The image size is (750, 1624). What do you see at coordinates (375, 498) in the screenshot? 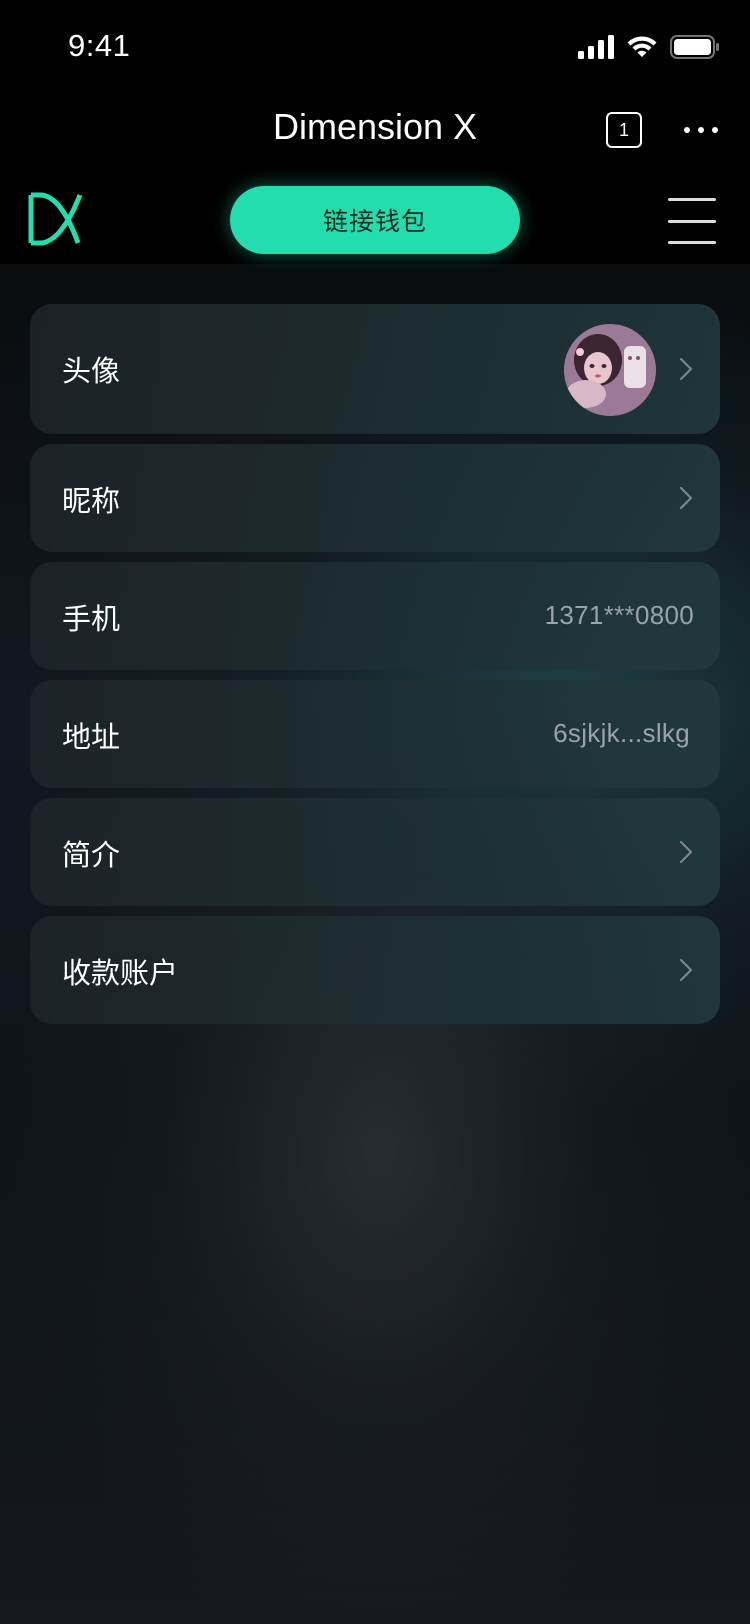
I see `row-nickname: 昵称` at bounding box center [375, 498].